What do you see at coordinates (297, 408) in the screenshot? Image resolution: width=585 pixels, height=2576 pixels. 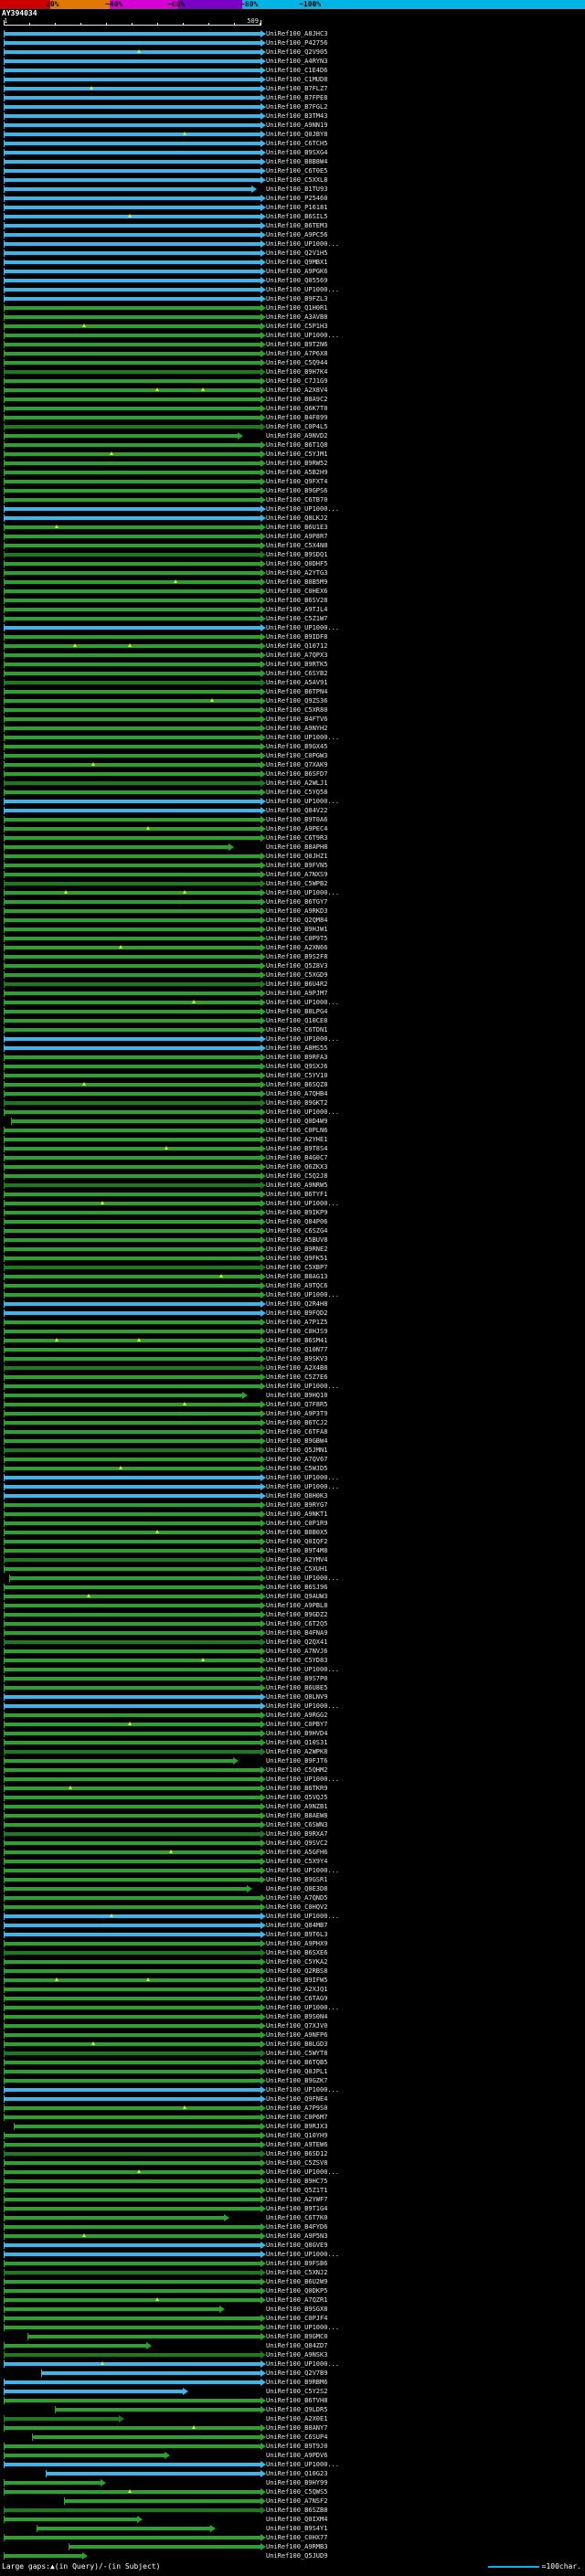 I see `hit-label: UniRef100_Q6K7T0` at bounding box center [297, 408].